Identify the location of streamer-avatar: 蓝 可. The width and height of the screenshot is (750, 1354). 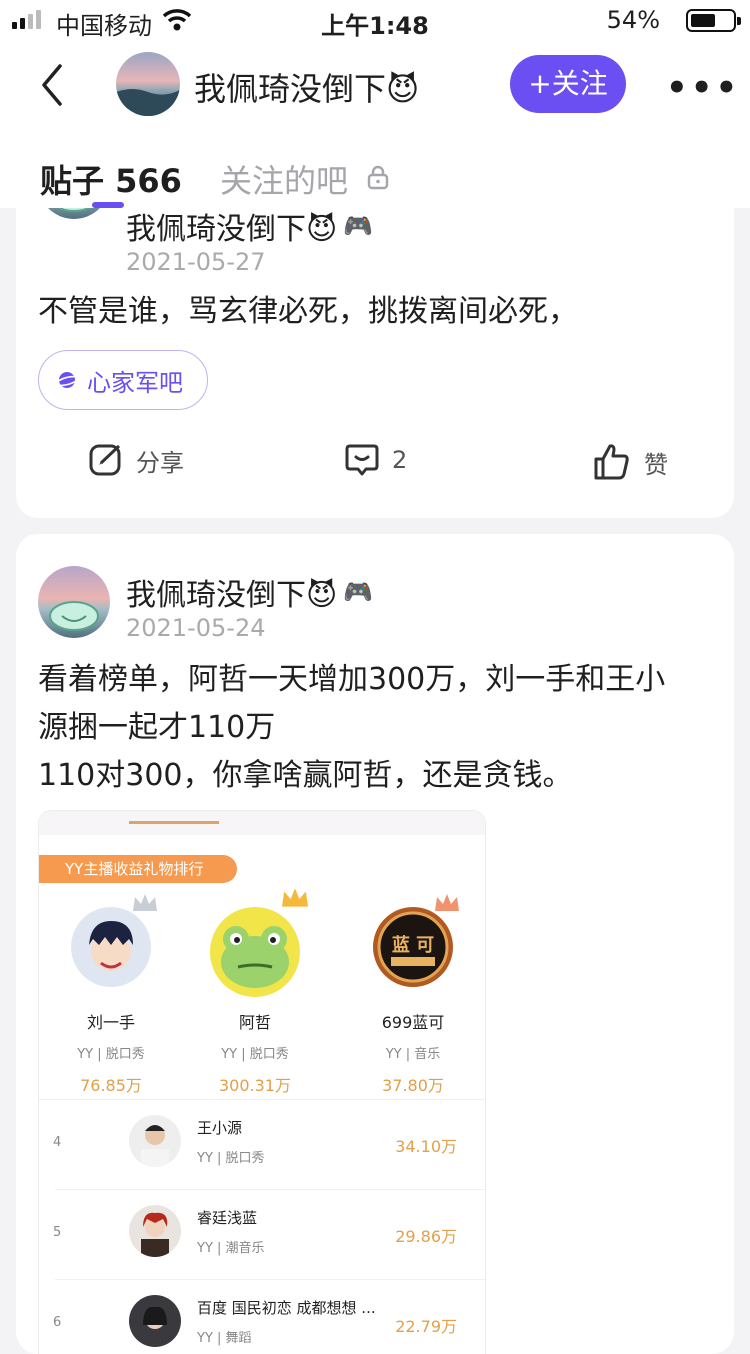
(413, 947).